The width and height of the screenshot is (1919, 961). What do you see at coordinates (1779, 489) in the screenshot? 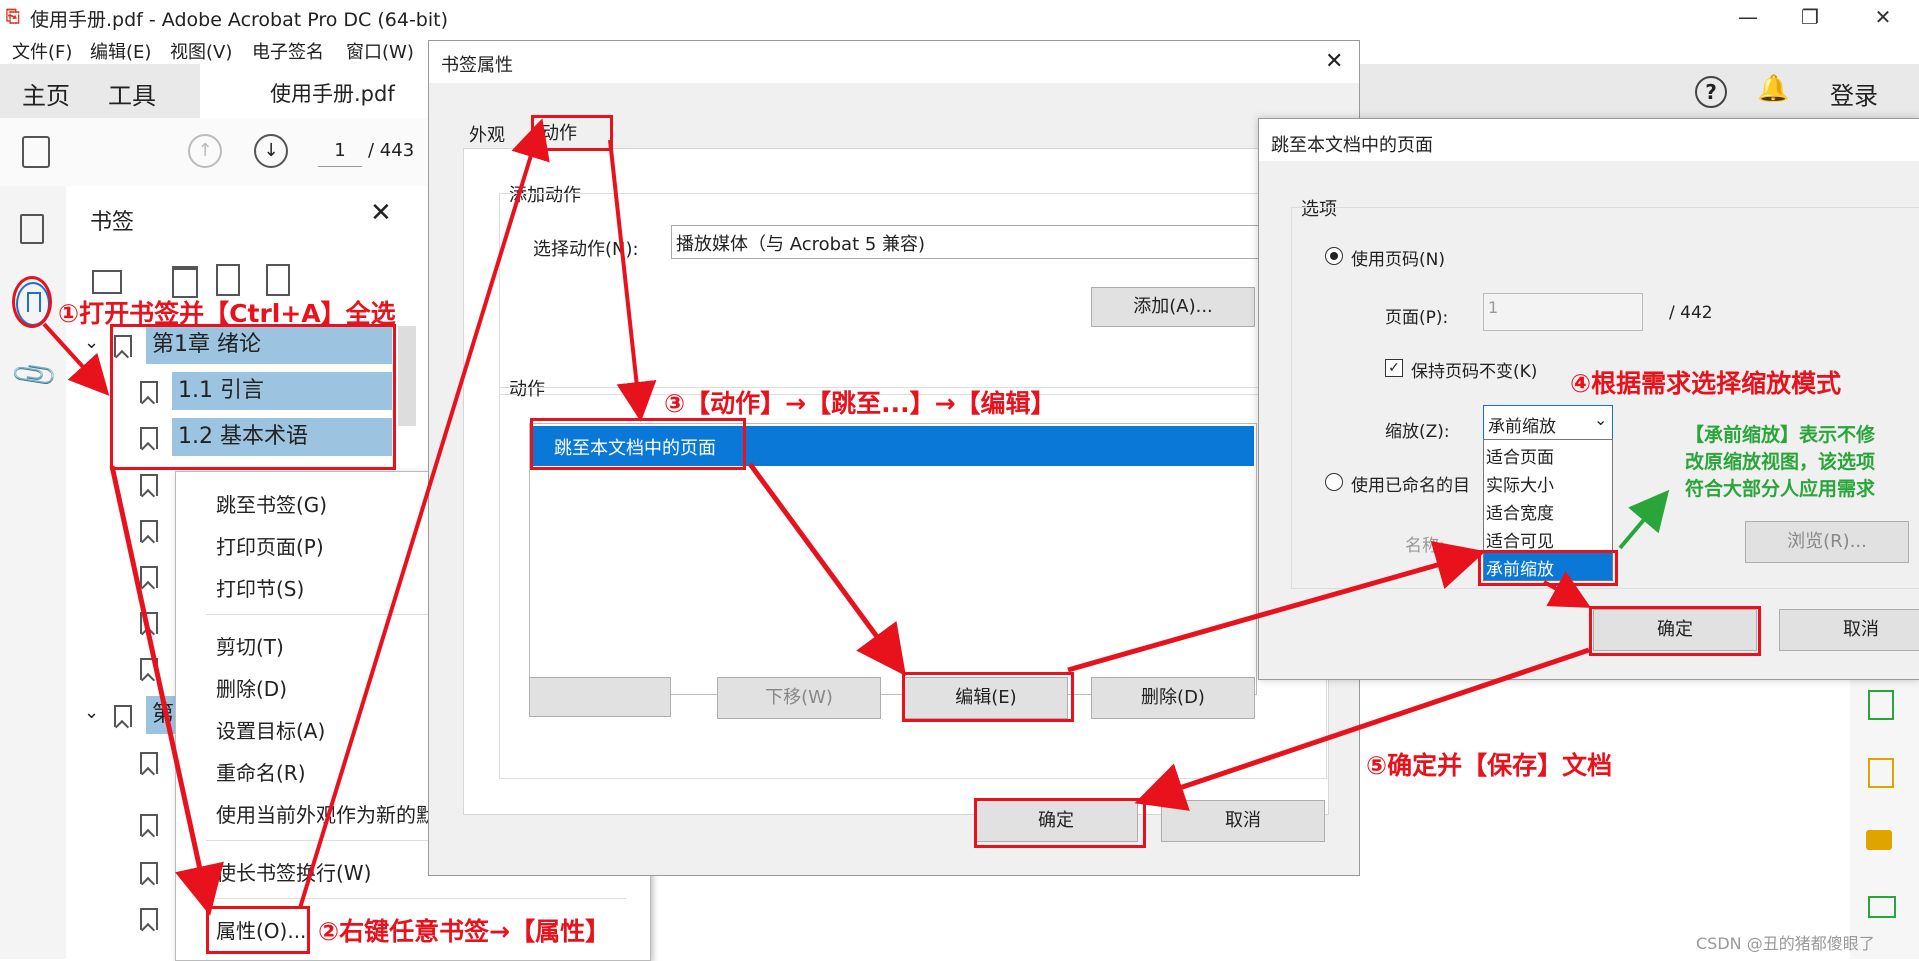
I see `annotation-note-line: 符合大部分人应用需求` at bounding box center [1779, 489].